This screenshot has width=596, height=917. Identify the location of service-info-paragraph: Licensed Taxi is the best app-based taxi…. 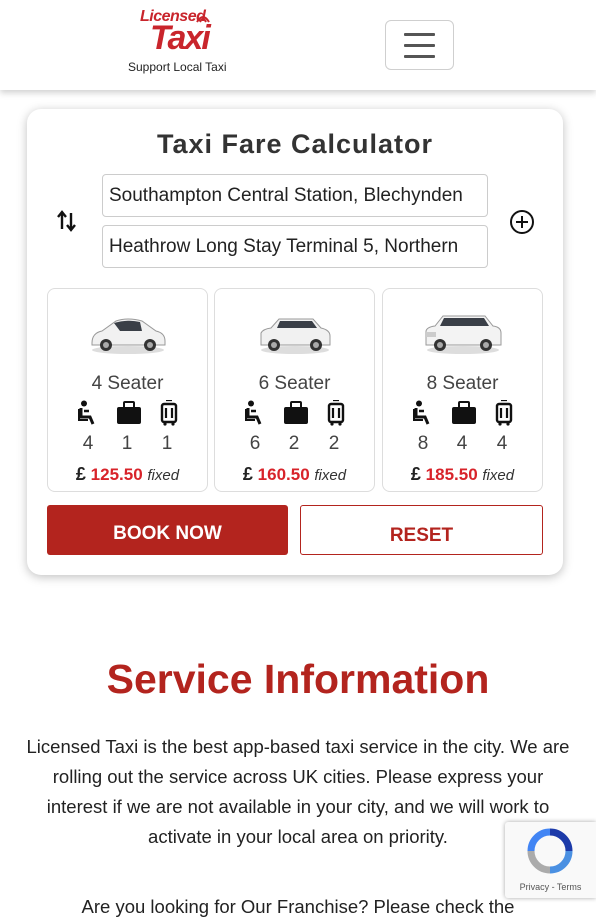
(298, 791).